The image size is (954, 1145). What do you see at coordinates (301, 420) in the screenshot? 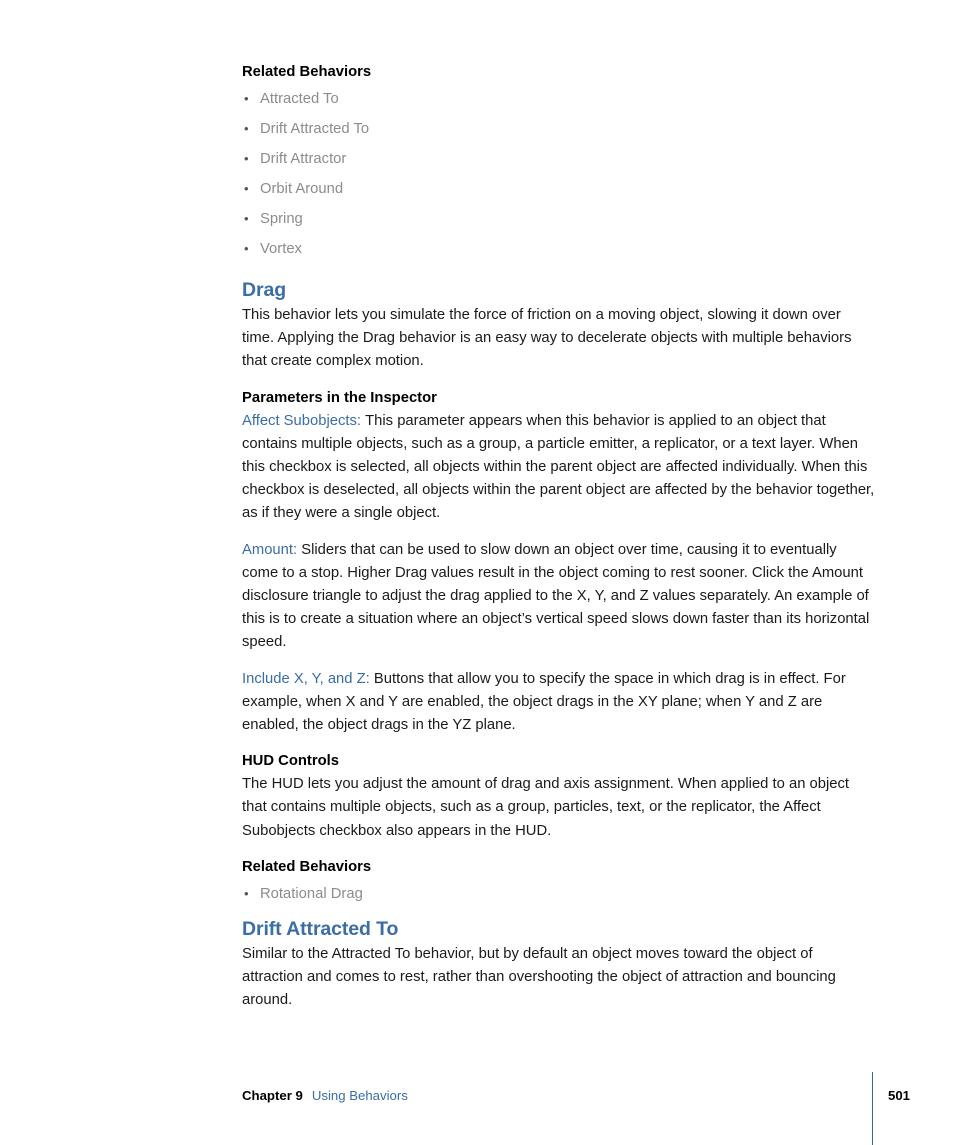
I see `parameter-label: Affect Subobjects:` at bounding box center [301, 420].